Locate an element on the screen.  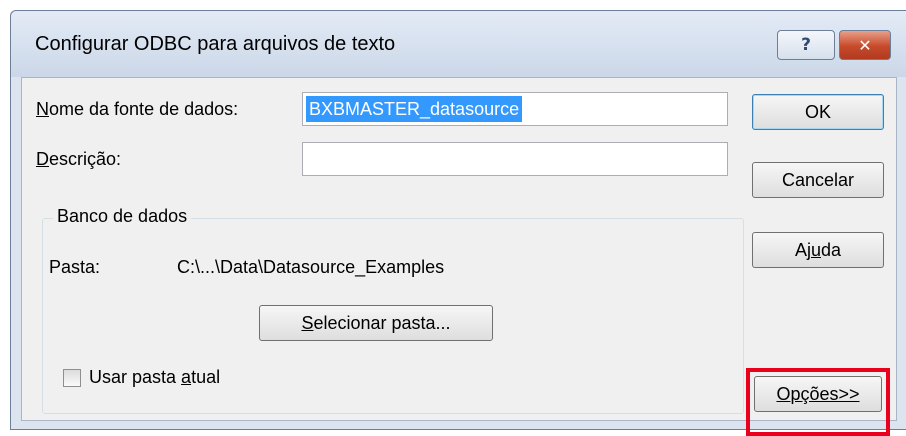
datasource-name-value: BXBMASTER_datasource is located at coordinates (414, 109).